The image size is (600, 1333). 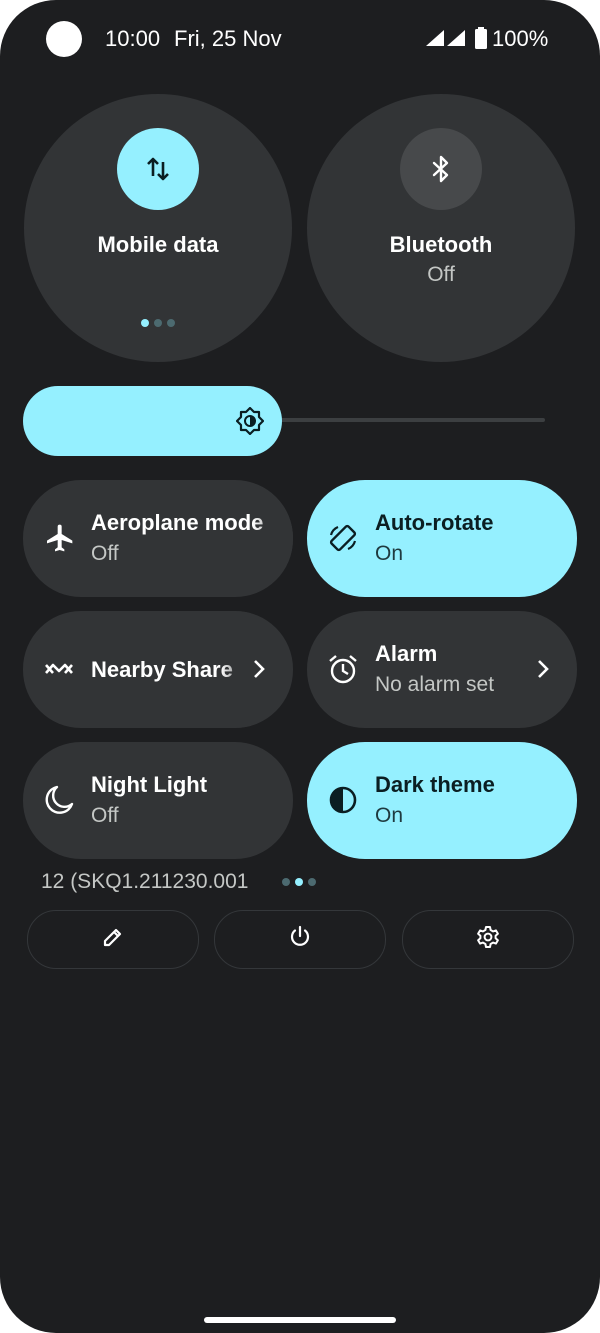 What do you see at coordinates (441, 169) in the screenshot?
I see `bluetooth-icon` at bounding box center [441, 169].